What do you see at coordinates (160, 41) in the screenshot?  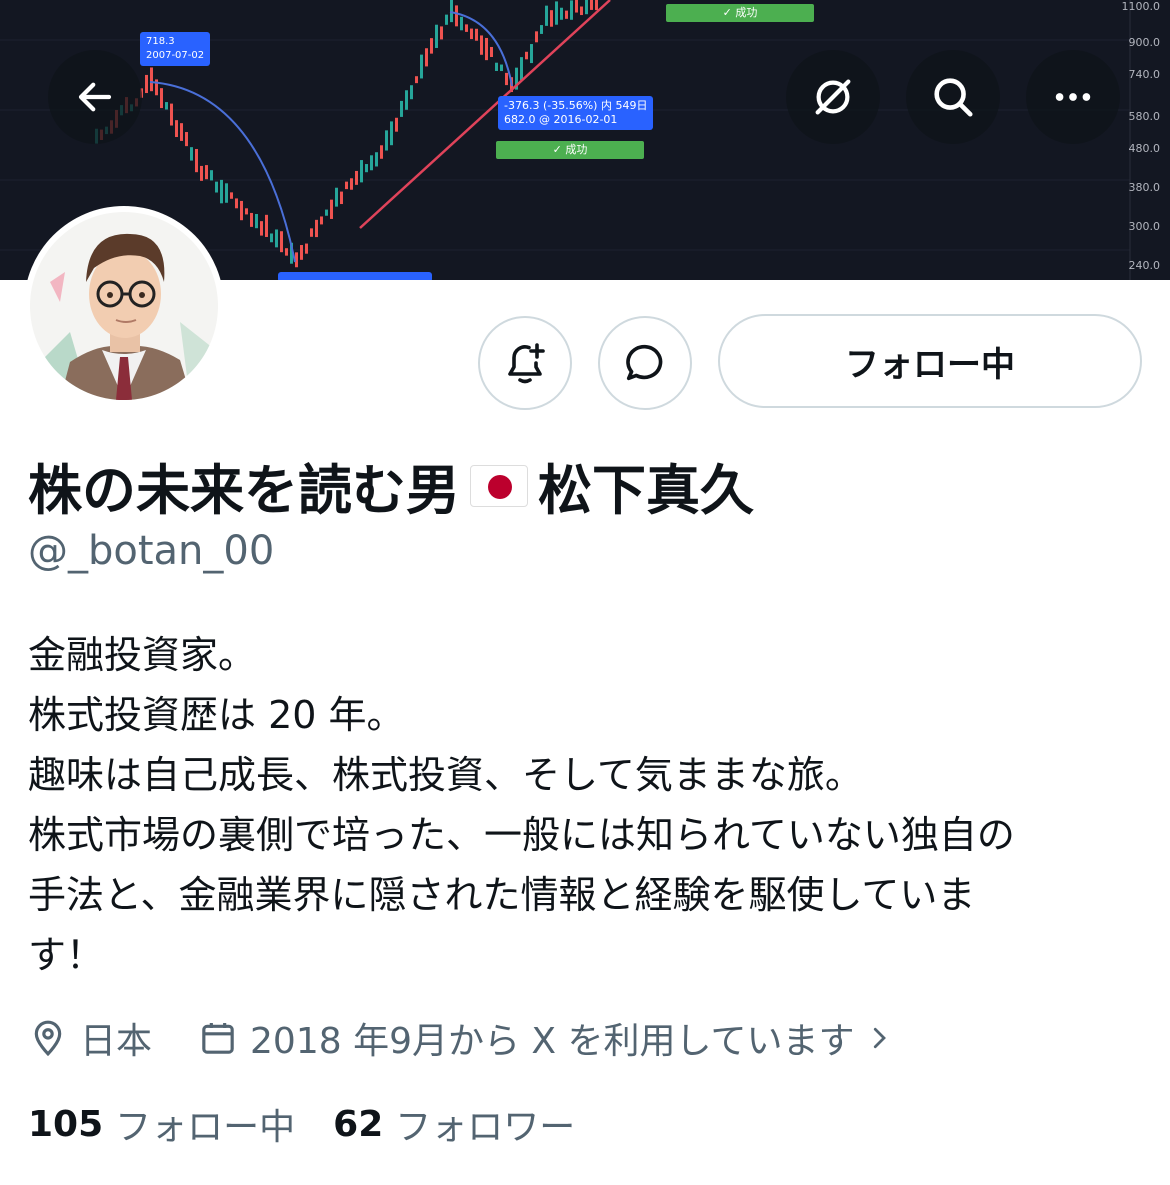 I see `tag-price: 718.3` at bounding box center [160, 41].